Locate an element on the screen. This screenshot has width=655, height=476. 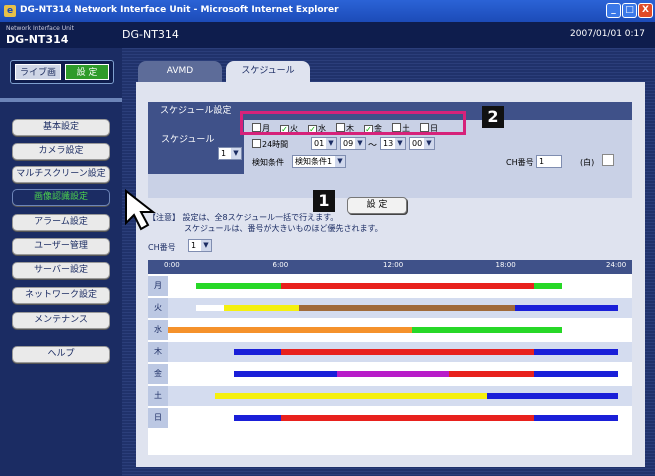
timeline-day-label: 月 is located at coordinates (158, 286).